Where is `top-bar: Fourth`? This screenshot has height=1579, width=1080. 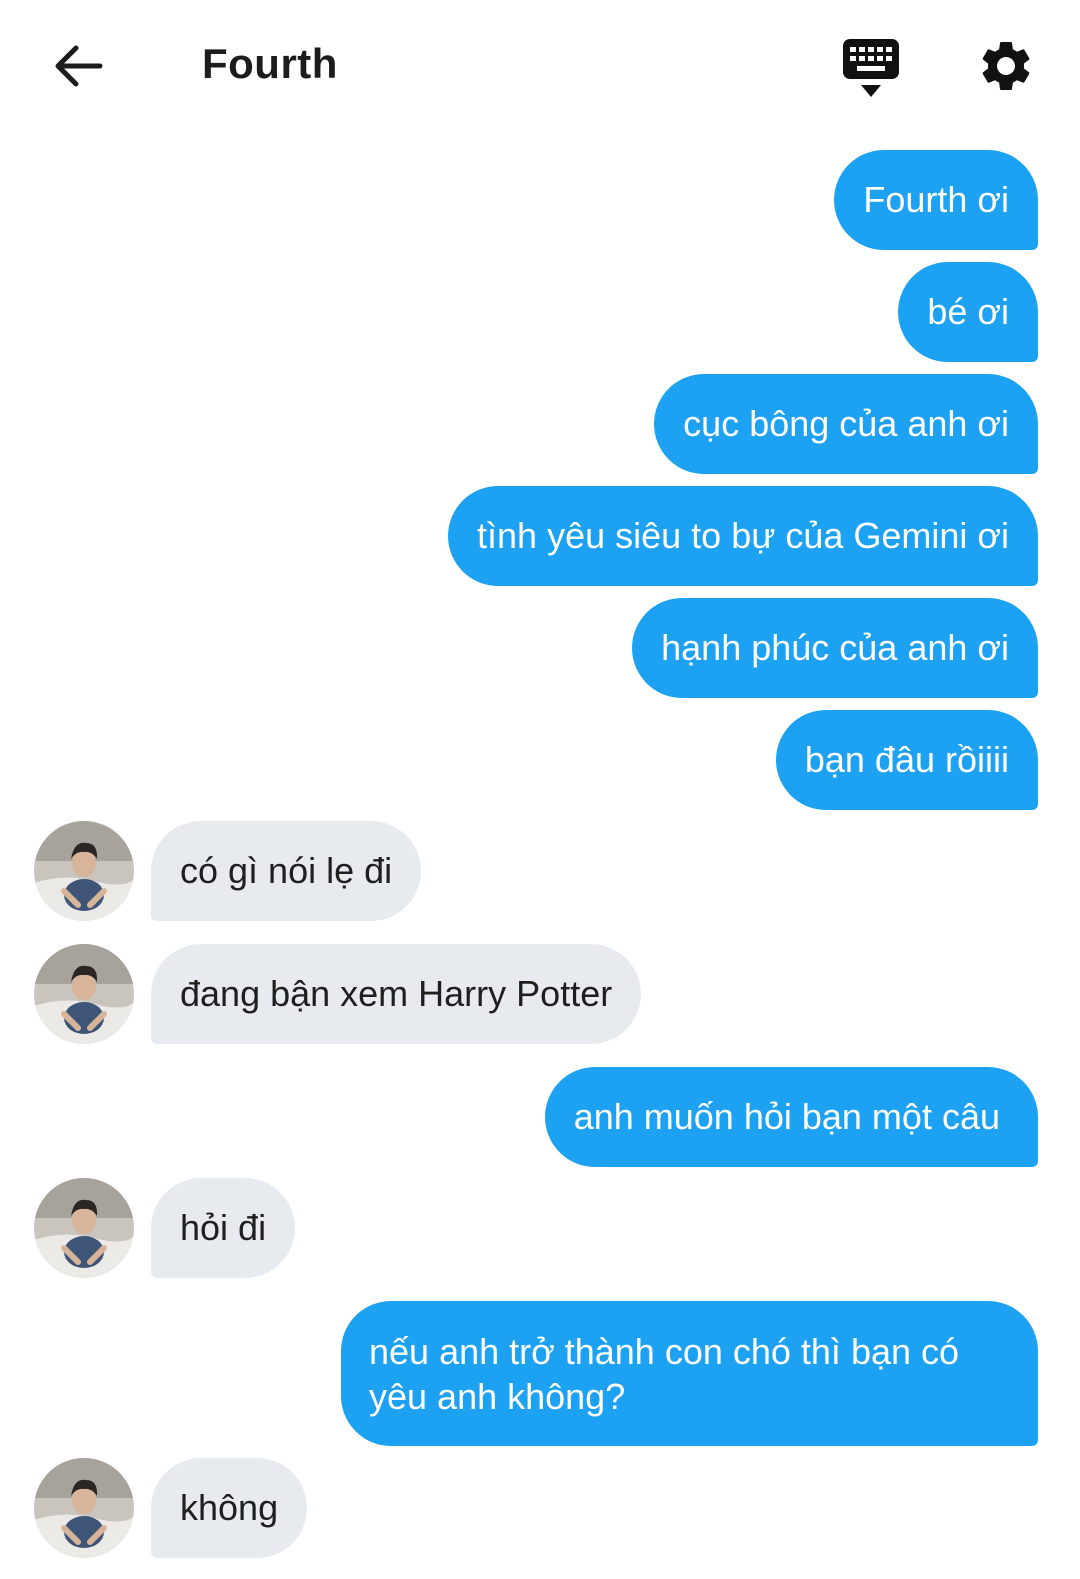
top-bar: Fourth is located at coordinates (540, 65).